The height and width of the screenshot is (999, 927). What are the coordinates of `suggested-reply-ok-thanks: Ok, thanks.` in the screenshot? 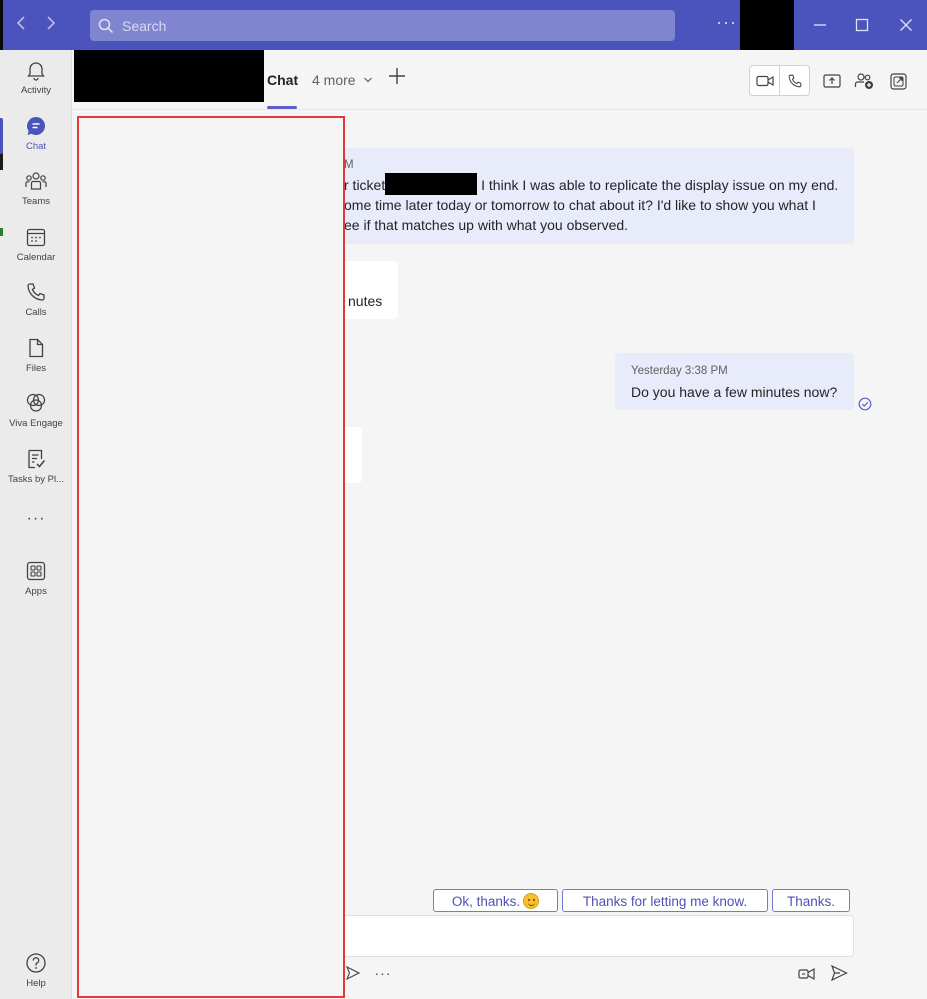 It's located at (495, 900).